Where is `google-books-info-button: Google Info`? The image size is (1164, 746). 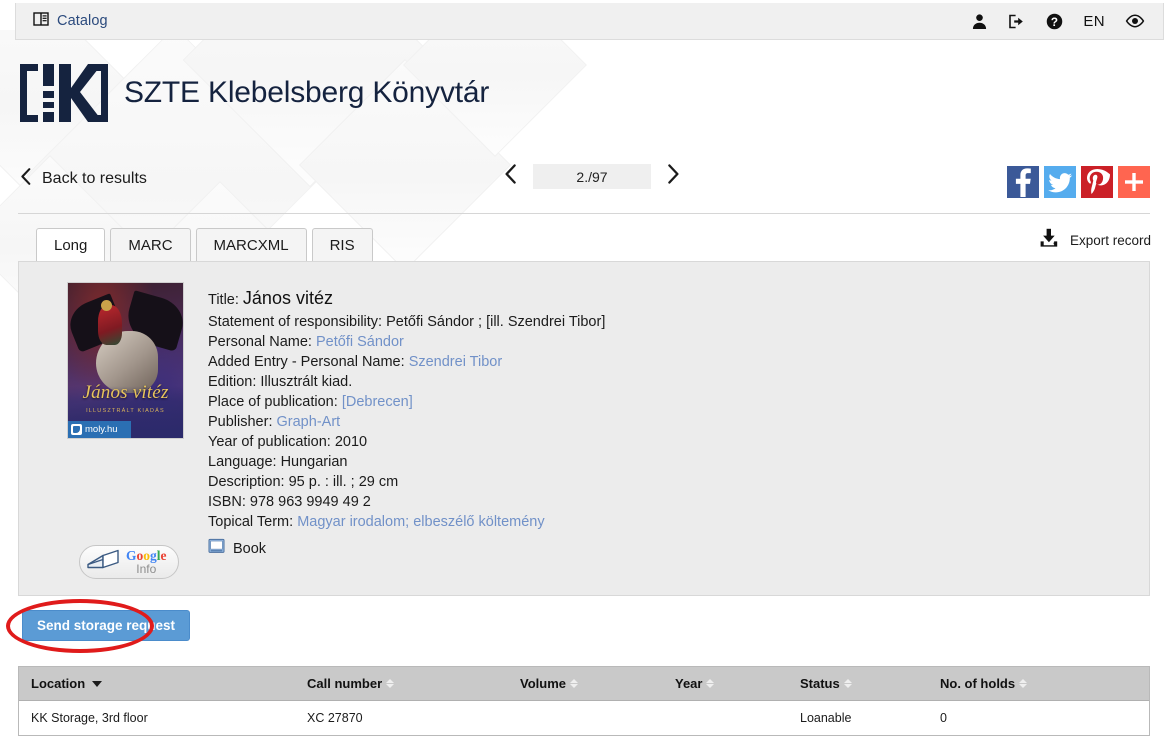
google-books-info-button: Google Info is located at coordinates (129, 562).